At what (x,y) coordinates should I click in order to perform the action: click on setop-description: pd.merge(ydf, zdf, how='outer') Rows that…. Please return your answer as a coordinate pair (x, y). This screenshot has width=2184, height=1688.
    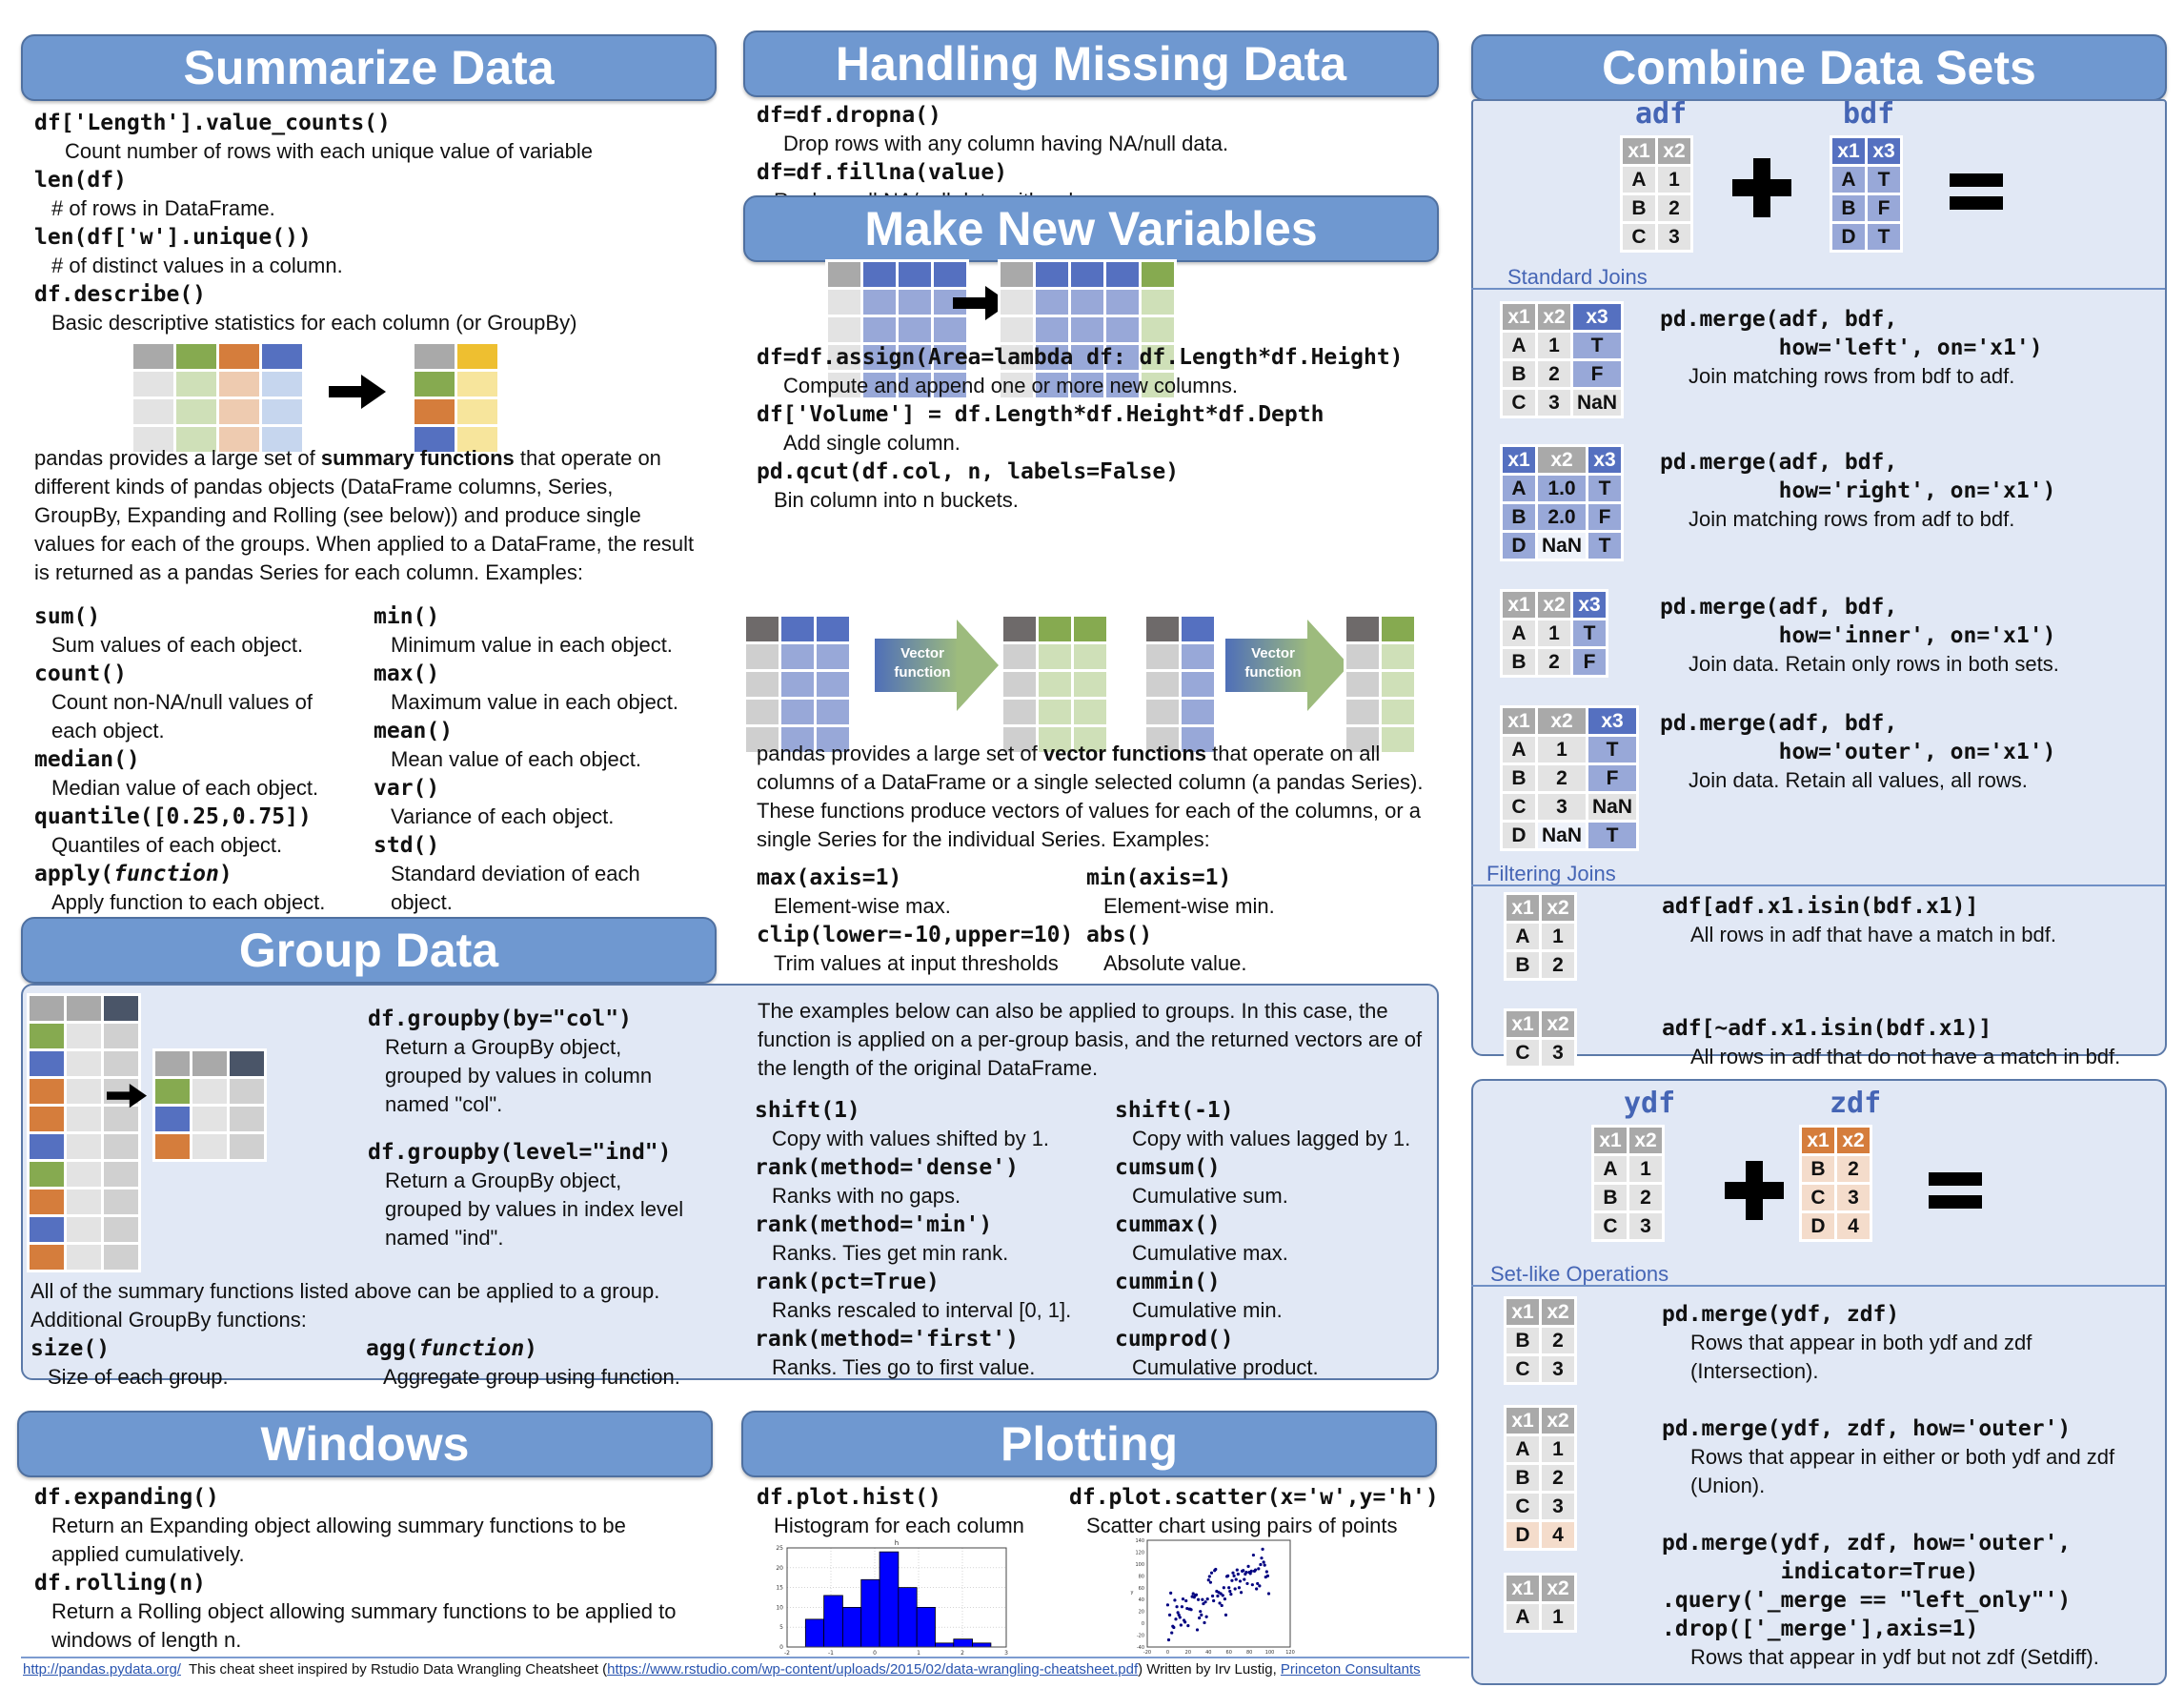
    Looking at the image, I should click on (1888, 1457).